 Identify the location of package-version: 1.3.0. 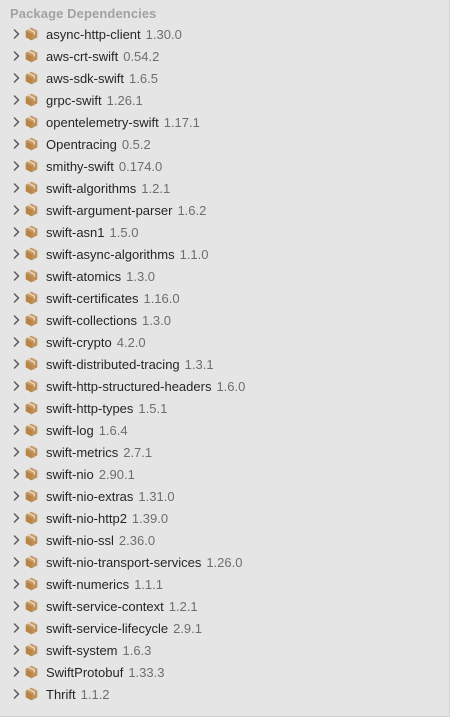
(156, 320).